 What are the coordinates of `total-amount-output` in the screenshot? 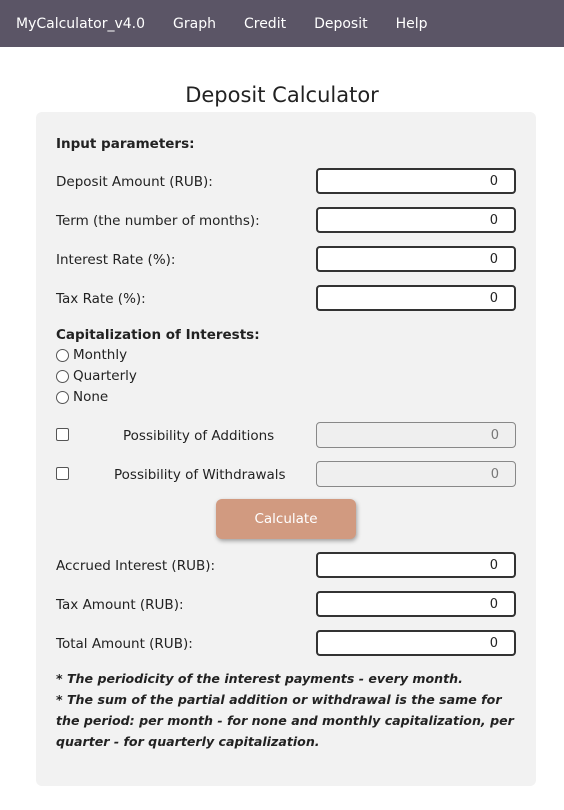 It's located at (416, 643).